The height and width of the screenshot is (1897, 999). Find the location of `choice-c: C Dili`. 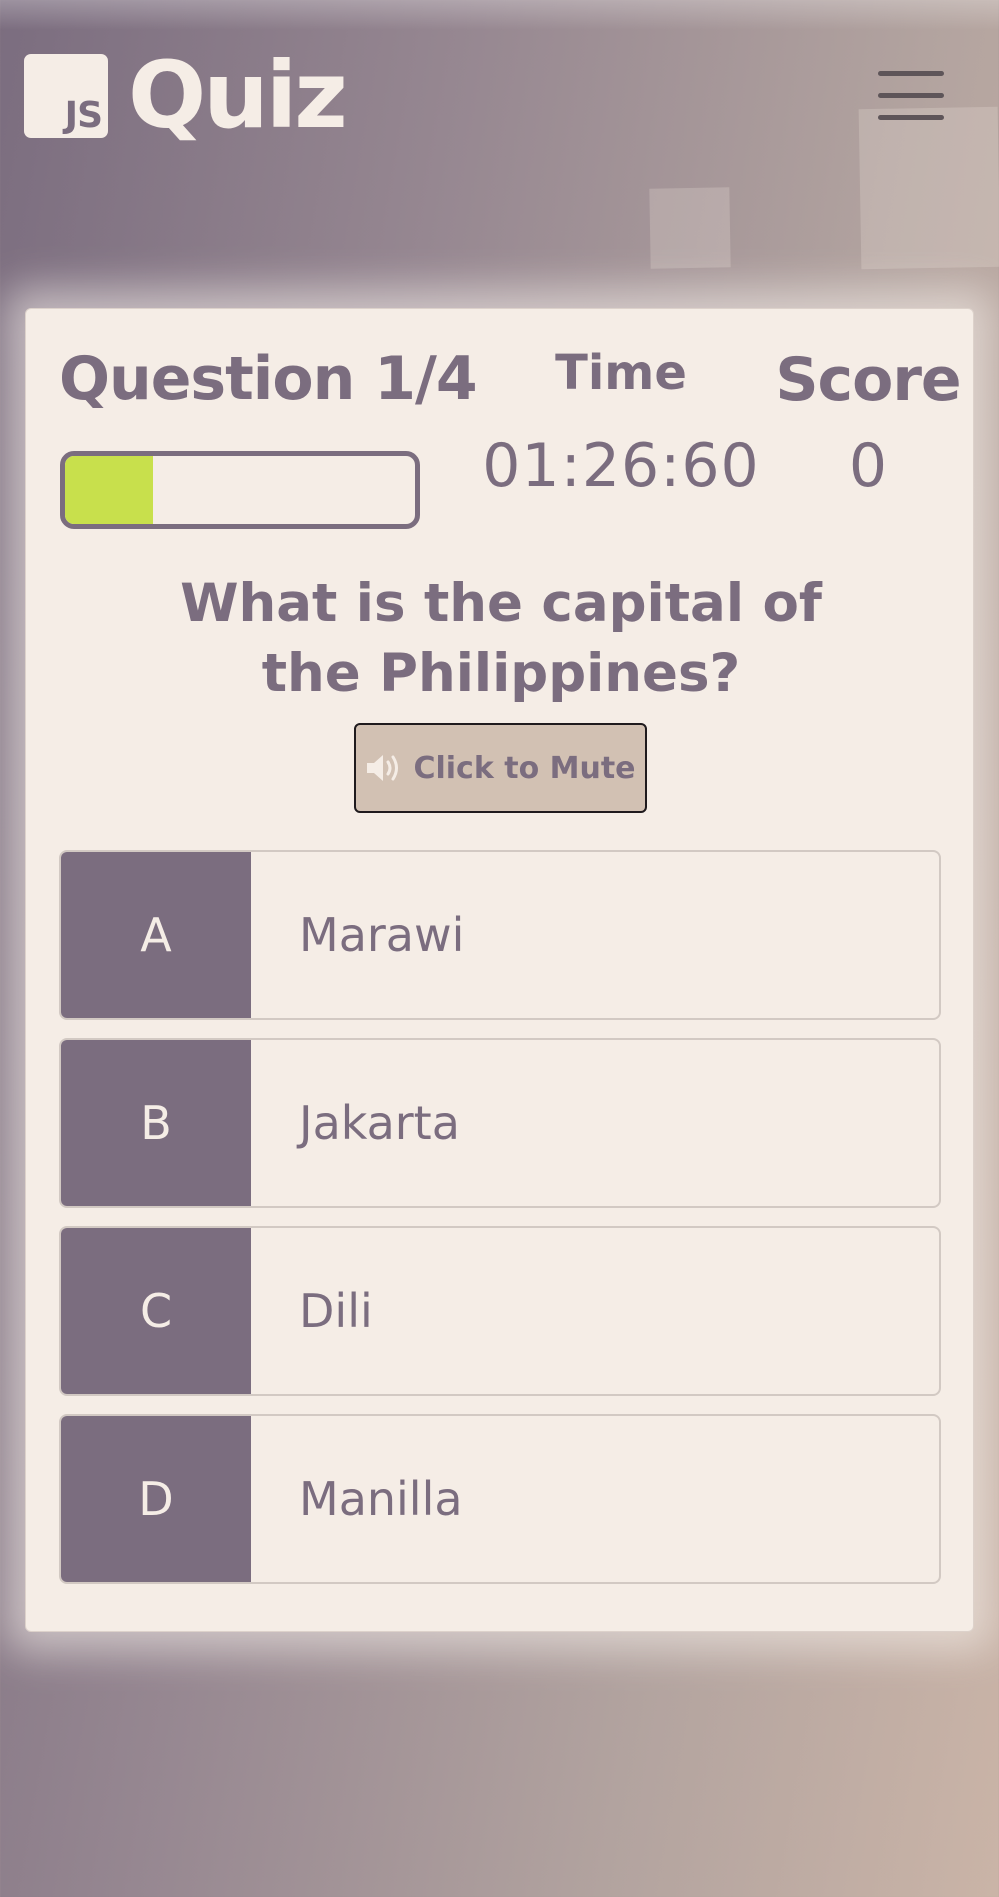

choice-c: C Dili is located at coordinates (500, 1311).